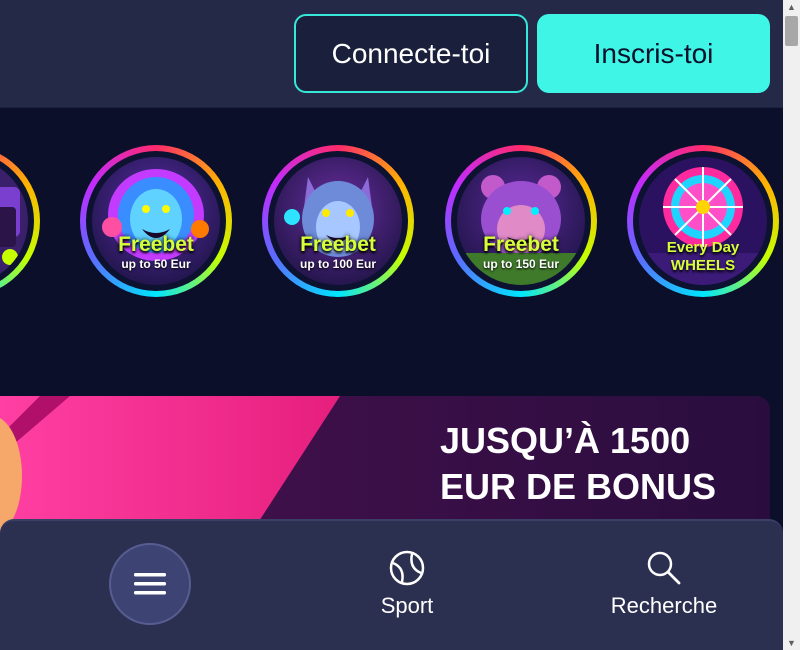 The width and height of the screenshot is (800, 650). What do you see at coordinates (407, 568) in the screenshot?
I see `tennis-ball-icon` at bounding box center [407, 568].